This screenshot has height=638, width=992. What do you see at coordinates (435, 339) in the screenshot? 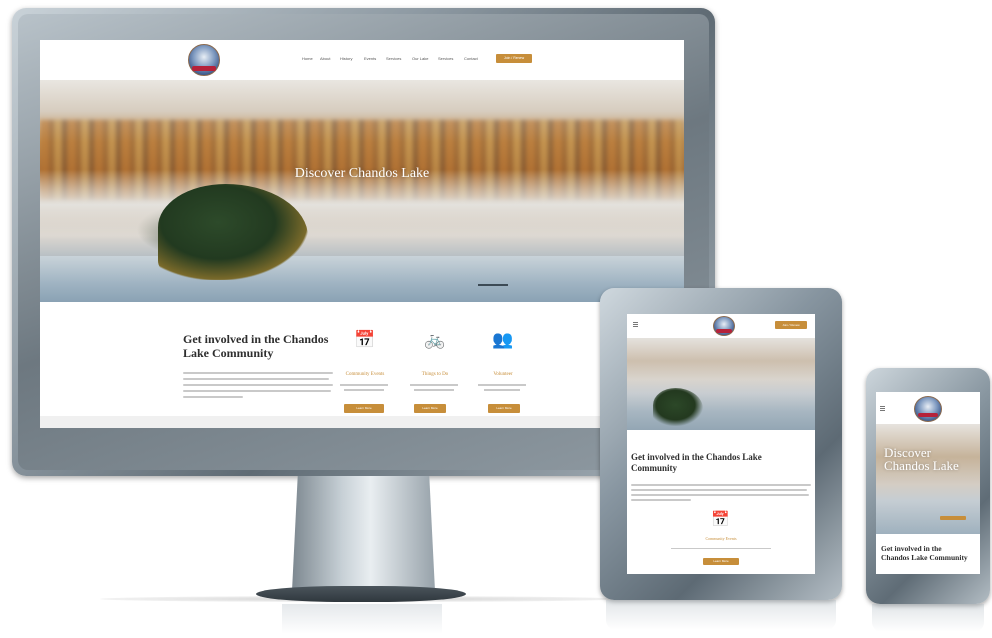
I see `bicycle-icon: 🚲` at bounding box center [435, 339].